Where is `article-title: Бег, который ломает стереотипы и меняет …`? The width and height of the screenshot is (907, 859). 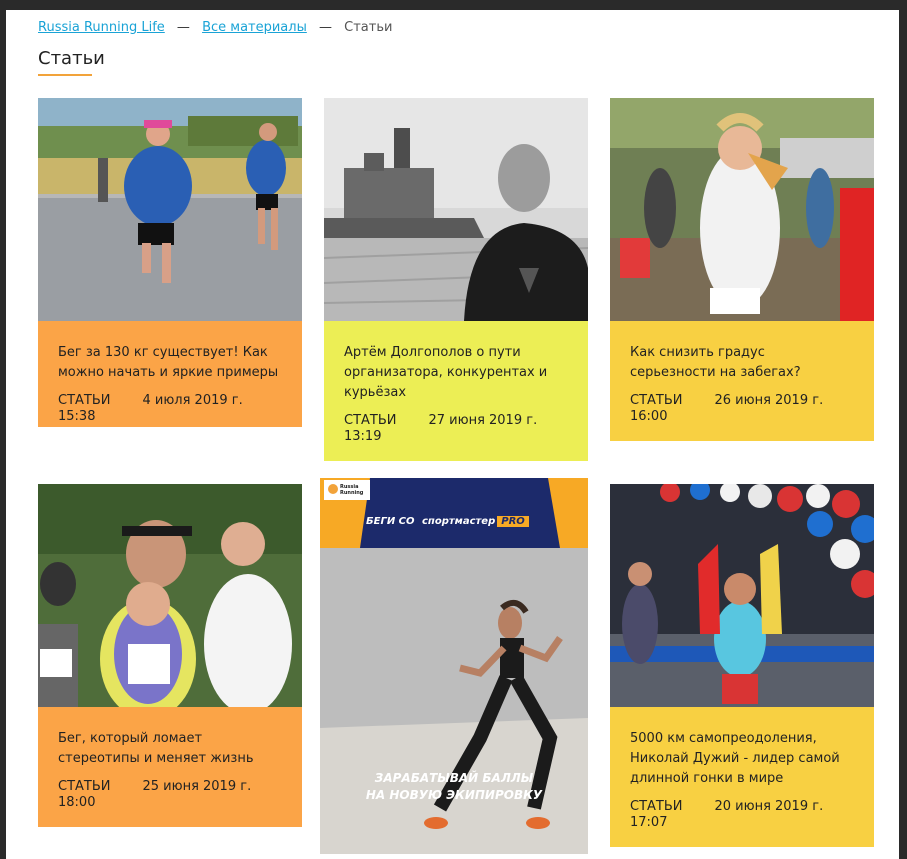
article-title: Бег, который ломает стереотипы и меняет … is located at coordinates (170, 749).